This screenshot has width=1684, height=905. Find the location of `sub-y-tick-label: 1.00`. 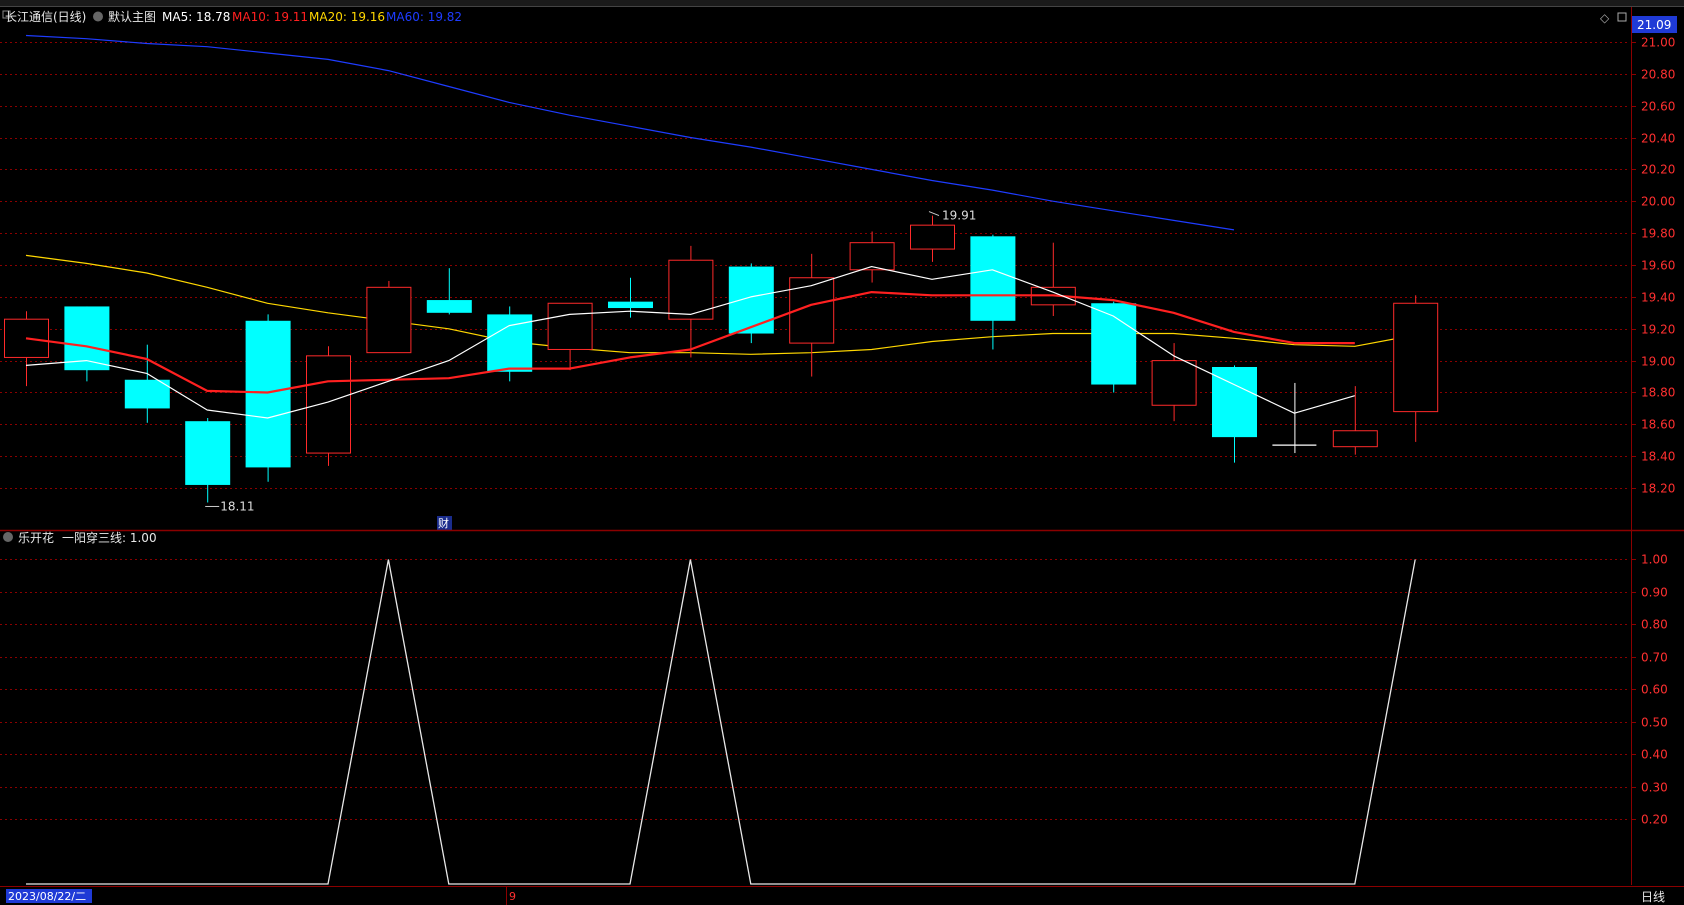

sub-y-tick-label: 1.00 is located at coordinates (1654, 560).